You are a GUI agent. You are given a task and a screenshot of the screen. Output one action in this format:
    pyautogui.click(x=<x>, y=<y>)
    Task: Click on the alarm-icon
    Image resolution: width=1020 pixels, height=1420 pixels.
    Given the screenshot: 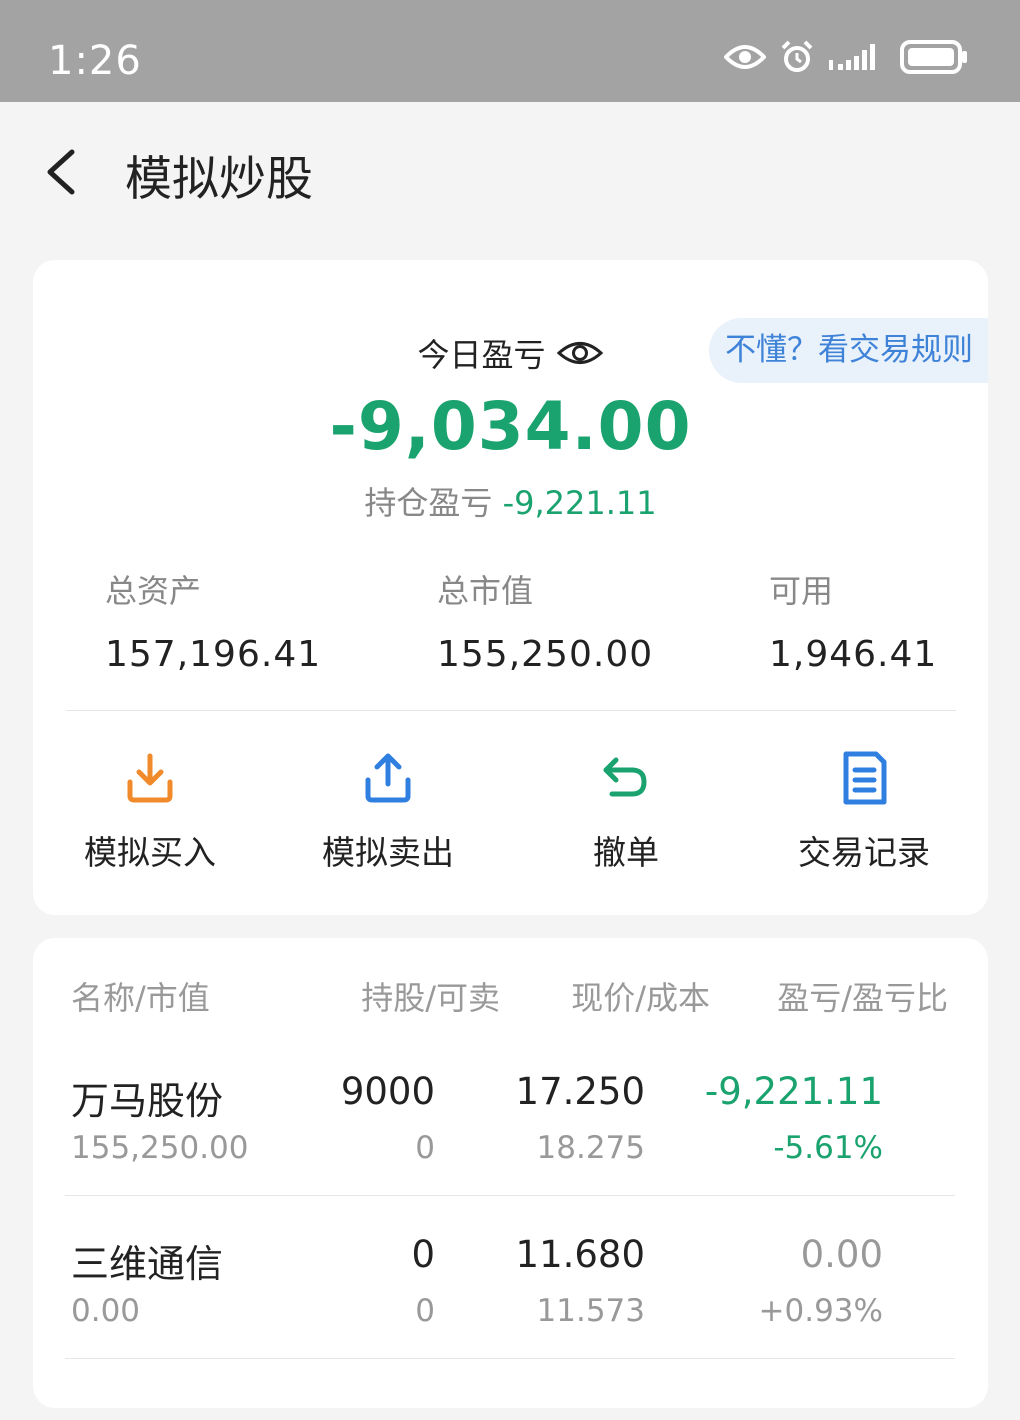 What is the action you would take?
    pyautogui.click(x=797, y=56)
    